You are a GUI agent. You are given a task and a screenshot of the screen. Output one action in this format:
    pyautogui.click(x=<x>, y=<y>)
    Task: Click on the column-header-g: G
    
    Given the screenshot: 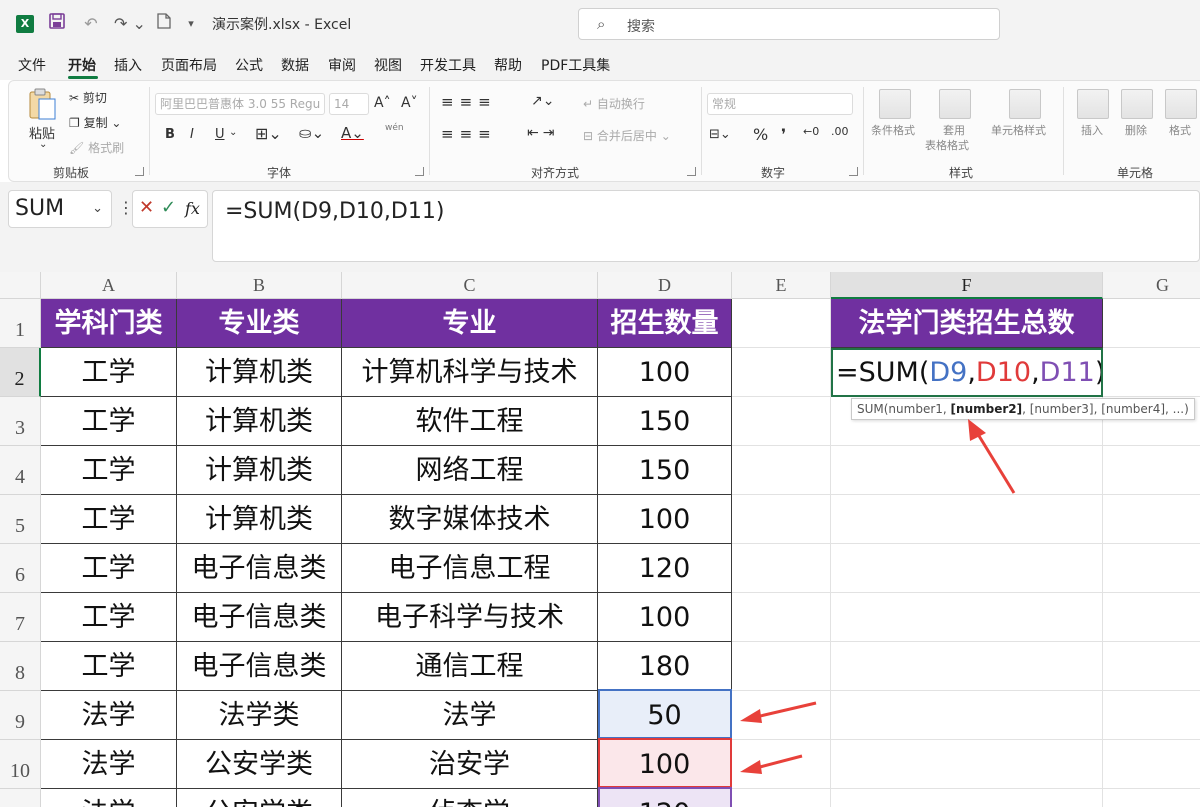 What is the action you would take?
    pyautogui.click(x=1151, y=285)
    